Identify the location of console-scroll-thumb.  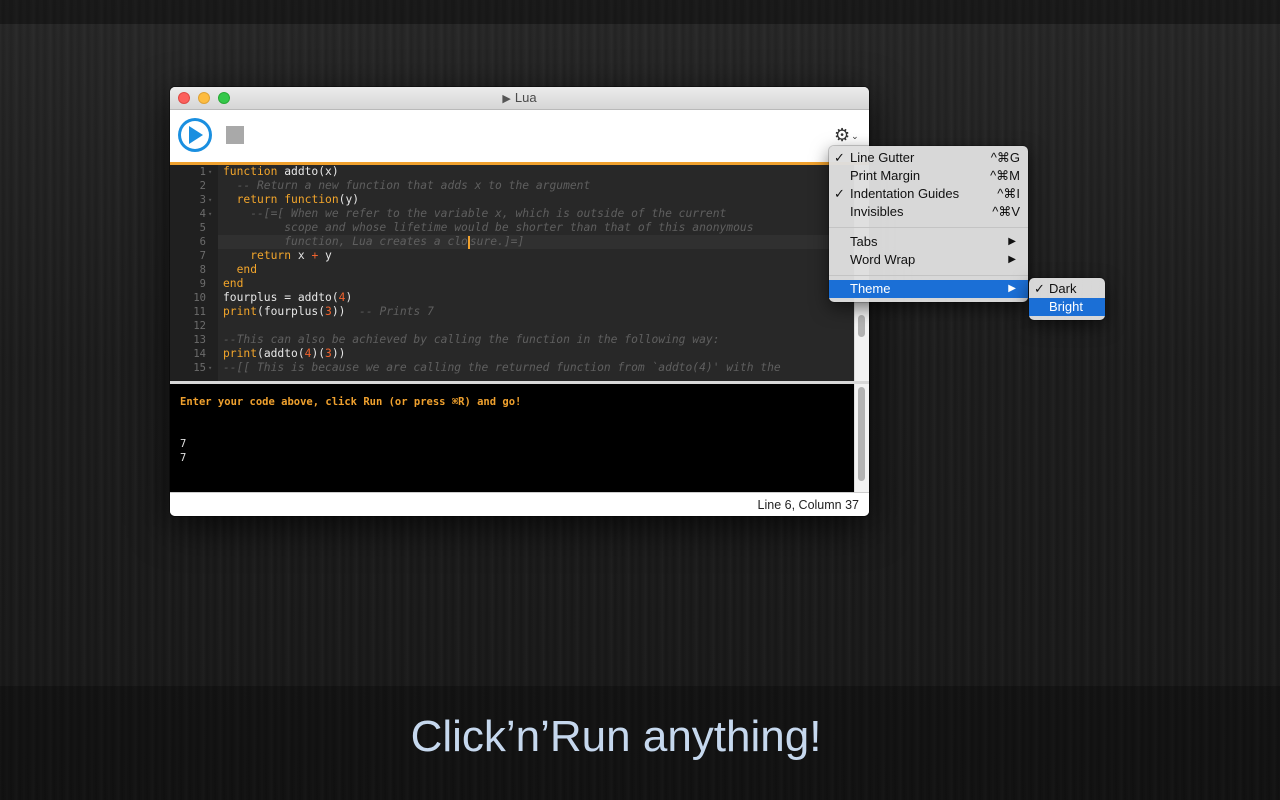
(861, 434).